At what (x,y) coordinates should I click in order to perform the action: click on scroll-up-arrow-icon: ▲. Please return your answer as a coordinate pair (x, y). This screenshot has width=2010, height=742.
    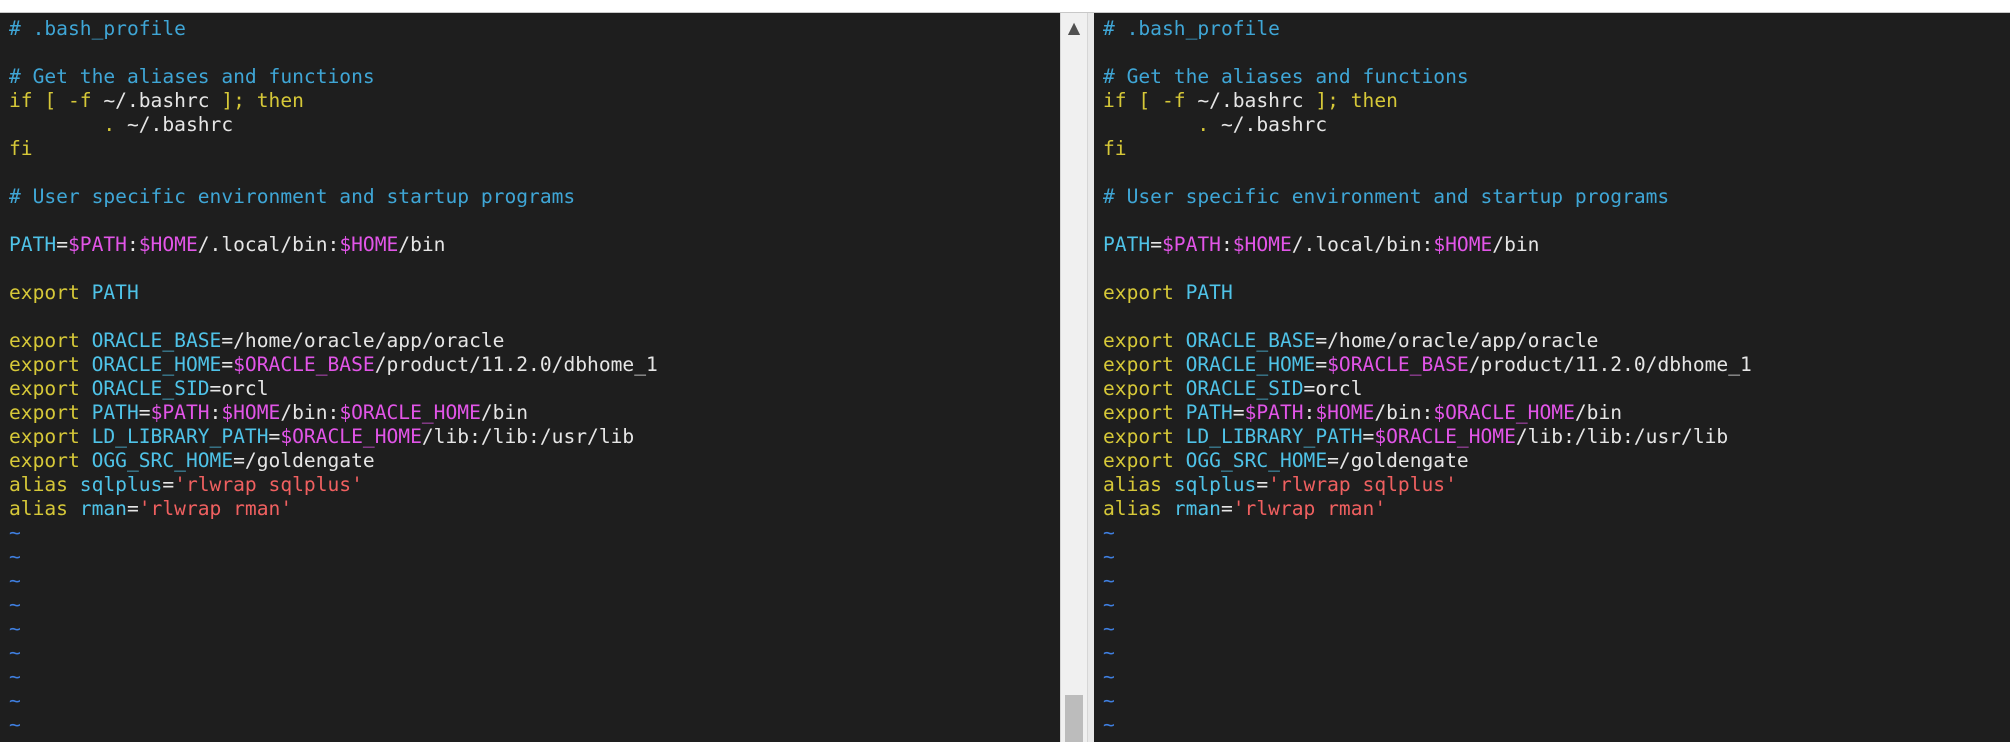
    Looking at the image, I should click on (1074, 28).